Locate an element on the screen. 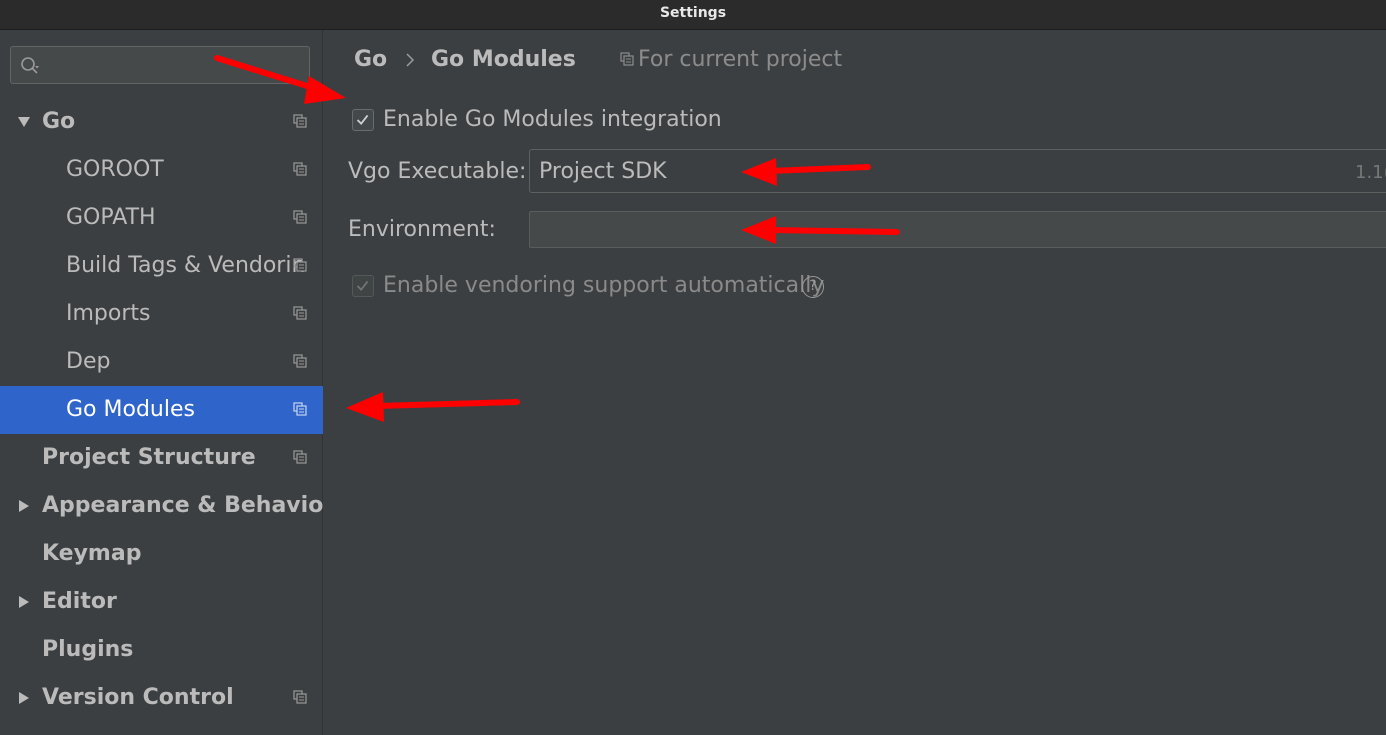 The width and height of the screenshot is (1386, 735). sidebar-item-label: GOROOT is located at coordinates (115, 169).